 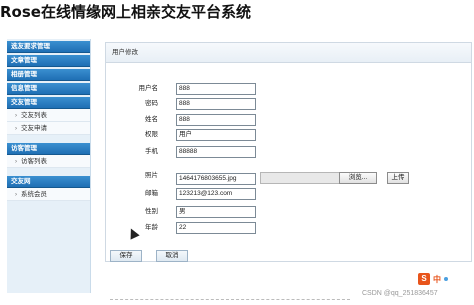 I want to click on name-field: 888, so click(x=216, y=120).